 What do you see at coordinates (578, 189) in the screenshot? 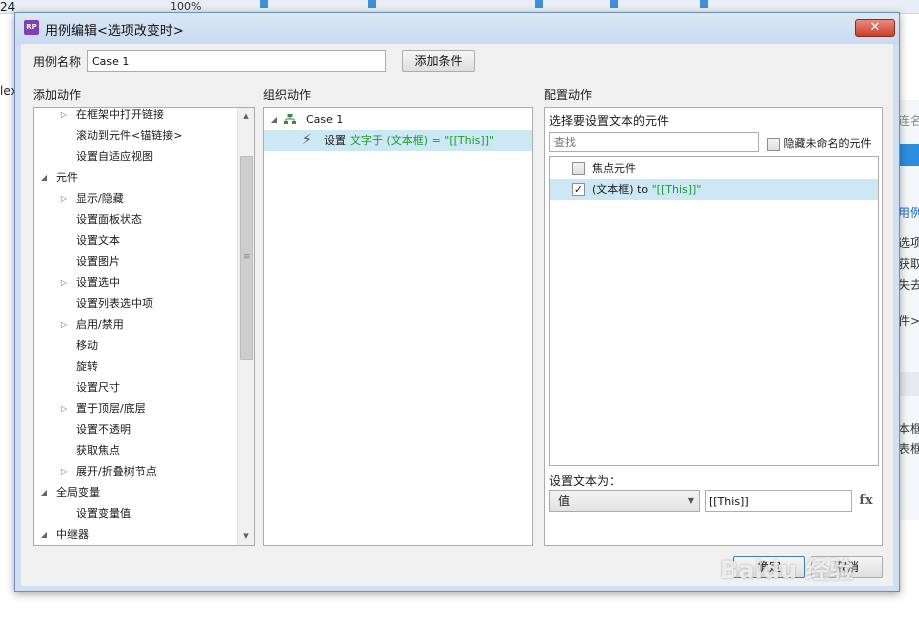
I see `widget-checkbox-checked: ✓` at bounding box center [578, 189].